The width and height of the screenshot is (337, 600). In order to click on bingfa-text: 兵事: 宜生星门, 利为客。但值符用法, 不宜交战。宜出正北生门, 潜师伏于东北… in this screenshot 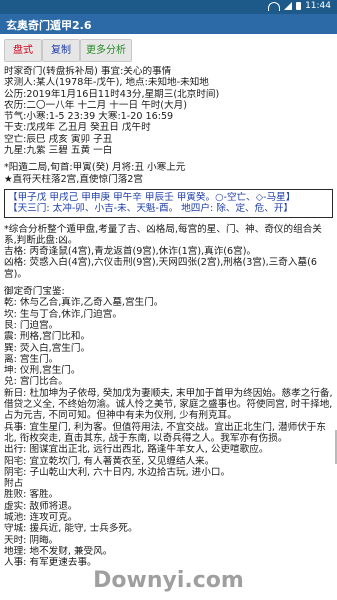, I will do `click(165, 432)`.